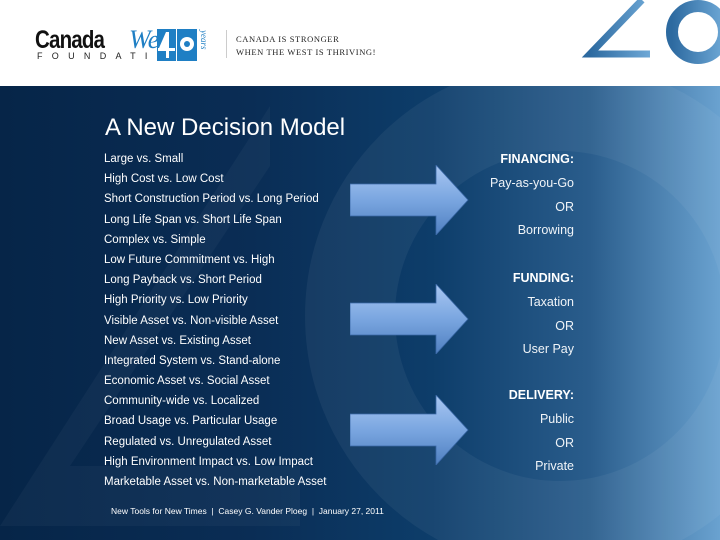 Image resolution: width=720 pixels, height=540 pixels. What do you see at coordinates (189, 259) in the screenshot?
I see `criteria-item: Low Future Commitment vs. High` at bounding box center [189, 259].